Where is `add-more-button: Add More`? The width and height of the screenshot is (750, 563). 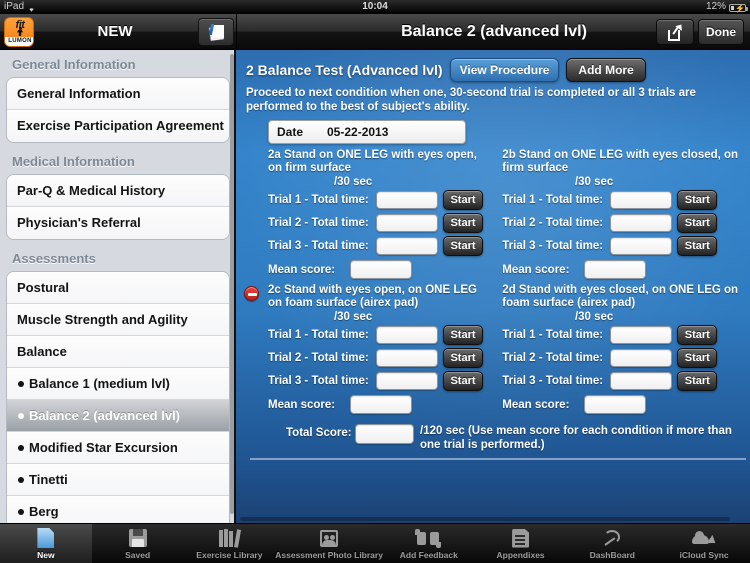 add-more-button: Add More is located at coordinates (606, 70).